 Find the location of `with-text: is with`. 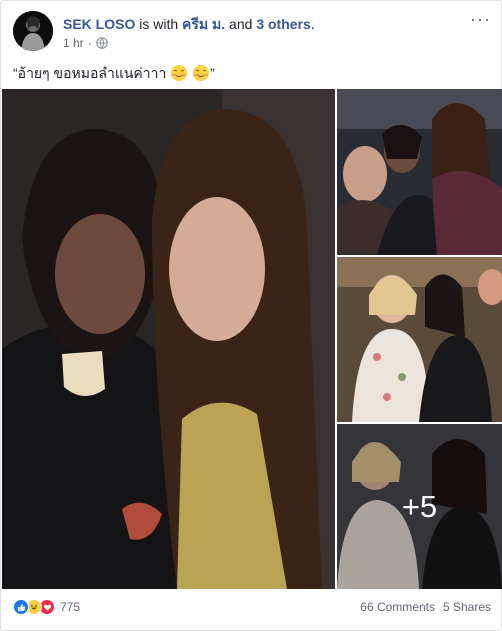

with-text: is with is located at coordinates (159, 24).